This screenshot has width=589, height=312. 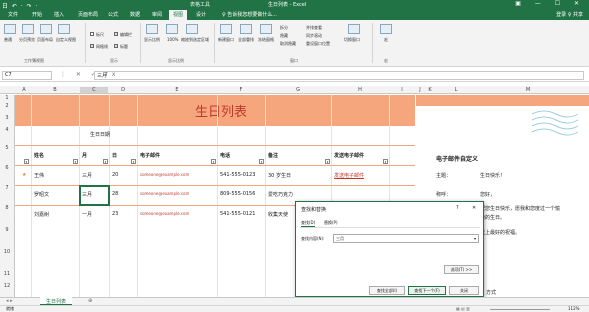 I want to click on tab-page-layout: 页面布局, so click(x=88, y=14).